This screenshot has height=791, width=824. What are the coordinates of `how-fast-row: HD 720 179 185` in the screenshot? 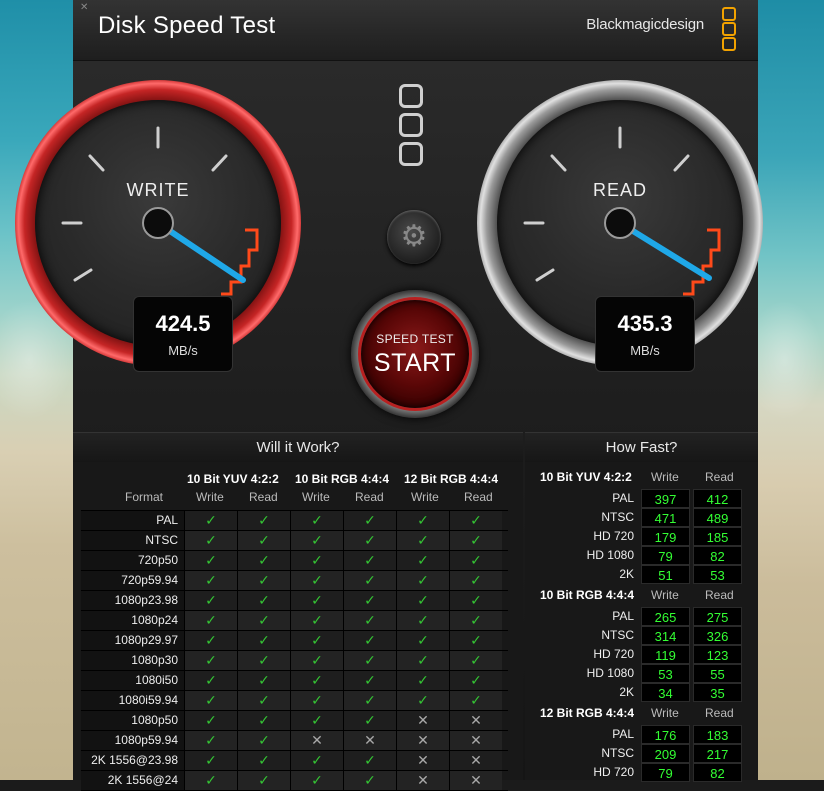 It's located at (641, 536).